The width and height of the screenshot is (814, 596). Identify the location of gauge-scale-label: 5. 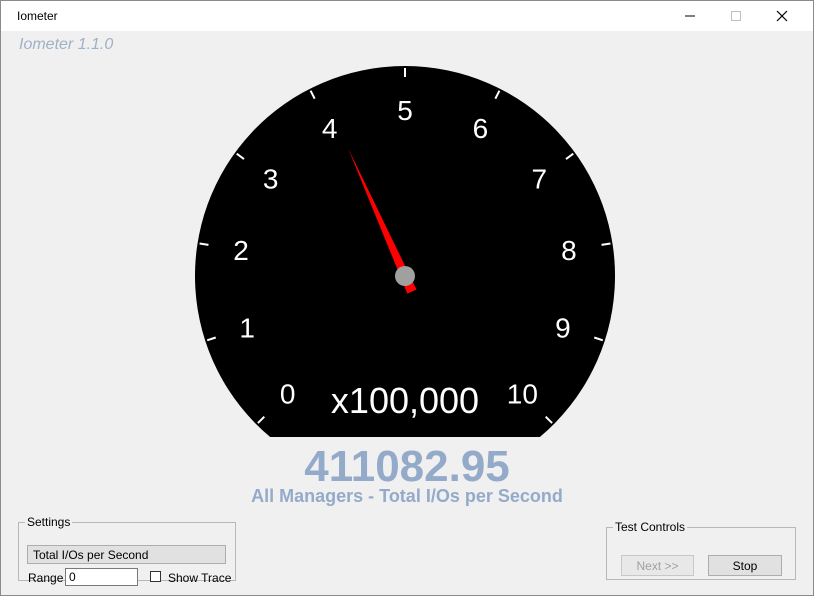
(405, 110).